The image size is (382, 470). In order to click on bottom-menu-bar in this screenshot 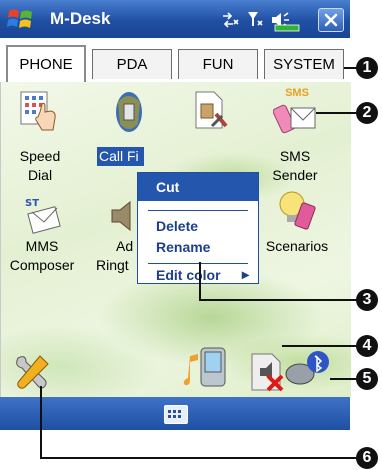, I will do `click(175, 413)`.